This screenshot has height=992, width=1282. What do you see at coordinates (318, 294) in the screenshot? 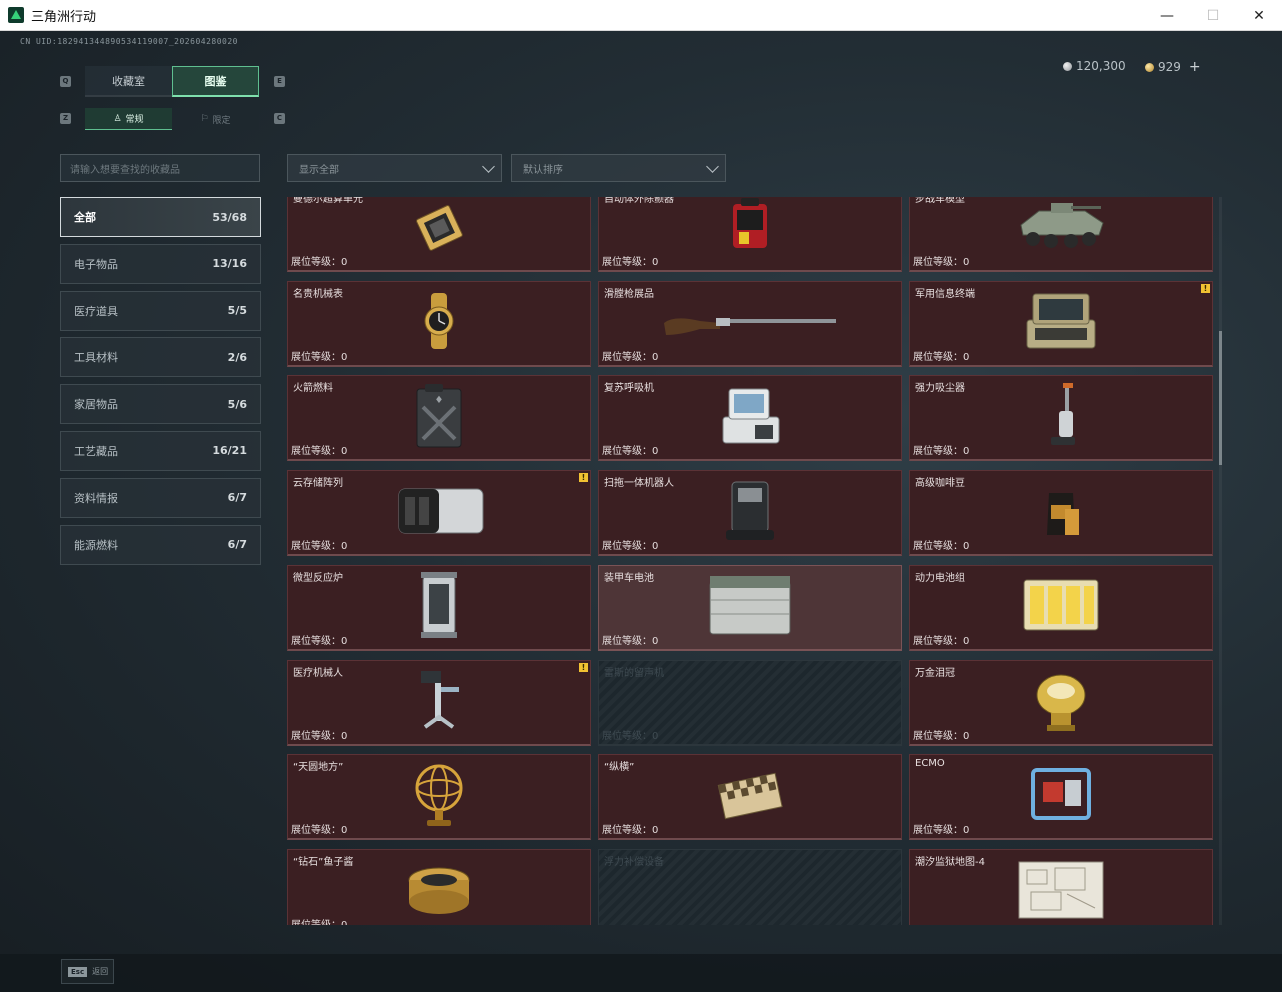
I see `item-name: 名贵机械表` at bounding box center [318, 294].